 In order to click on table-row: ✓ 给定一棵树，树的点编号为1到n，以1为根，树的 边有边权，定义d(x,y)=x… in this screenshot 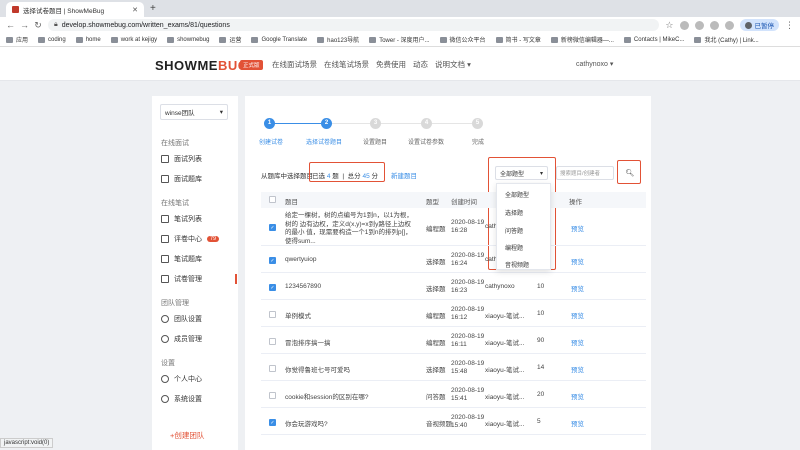, I will do `click(453, 227)`.